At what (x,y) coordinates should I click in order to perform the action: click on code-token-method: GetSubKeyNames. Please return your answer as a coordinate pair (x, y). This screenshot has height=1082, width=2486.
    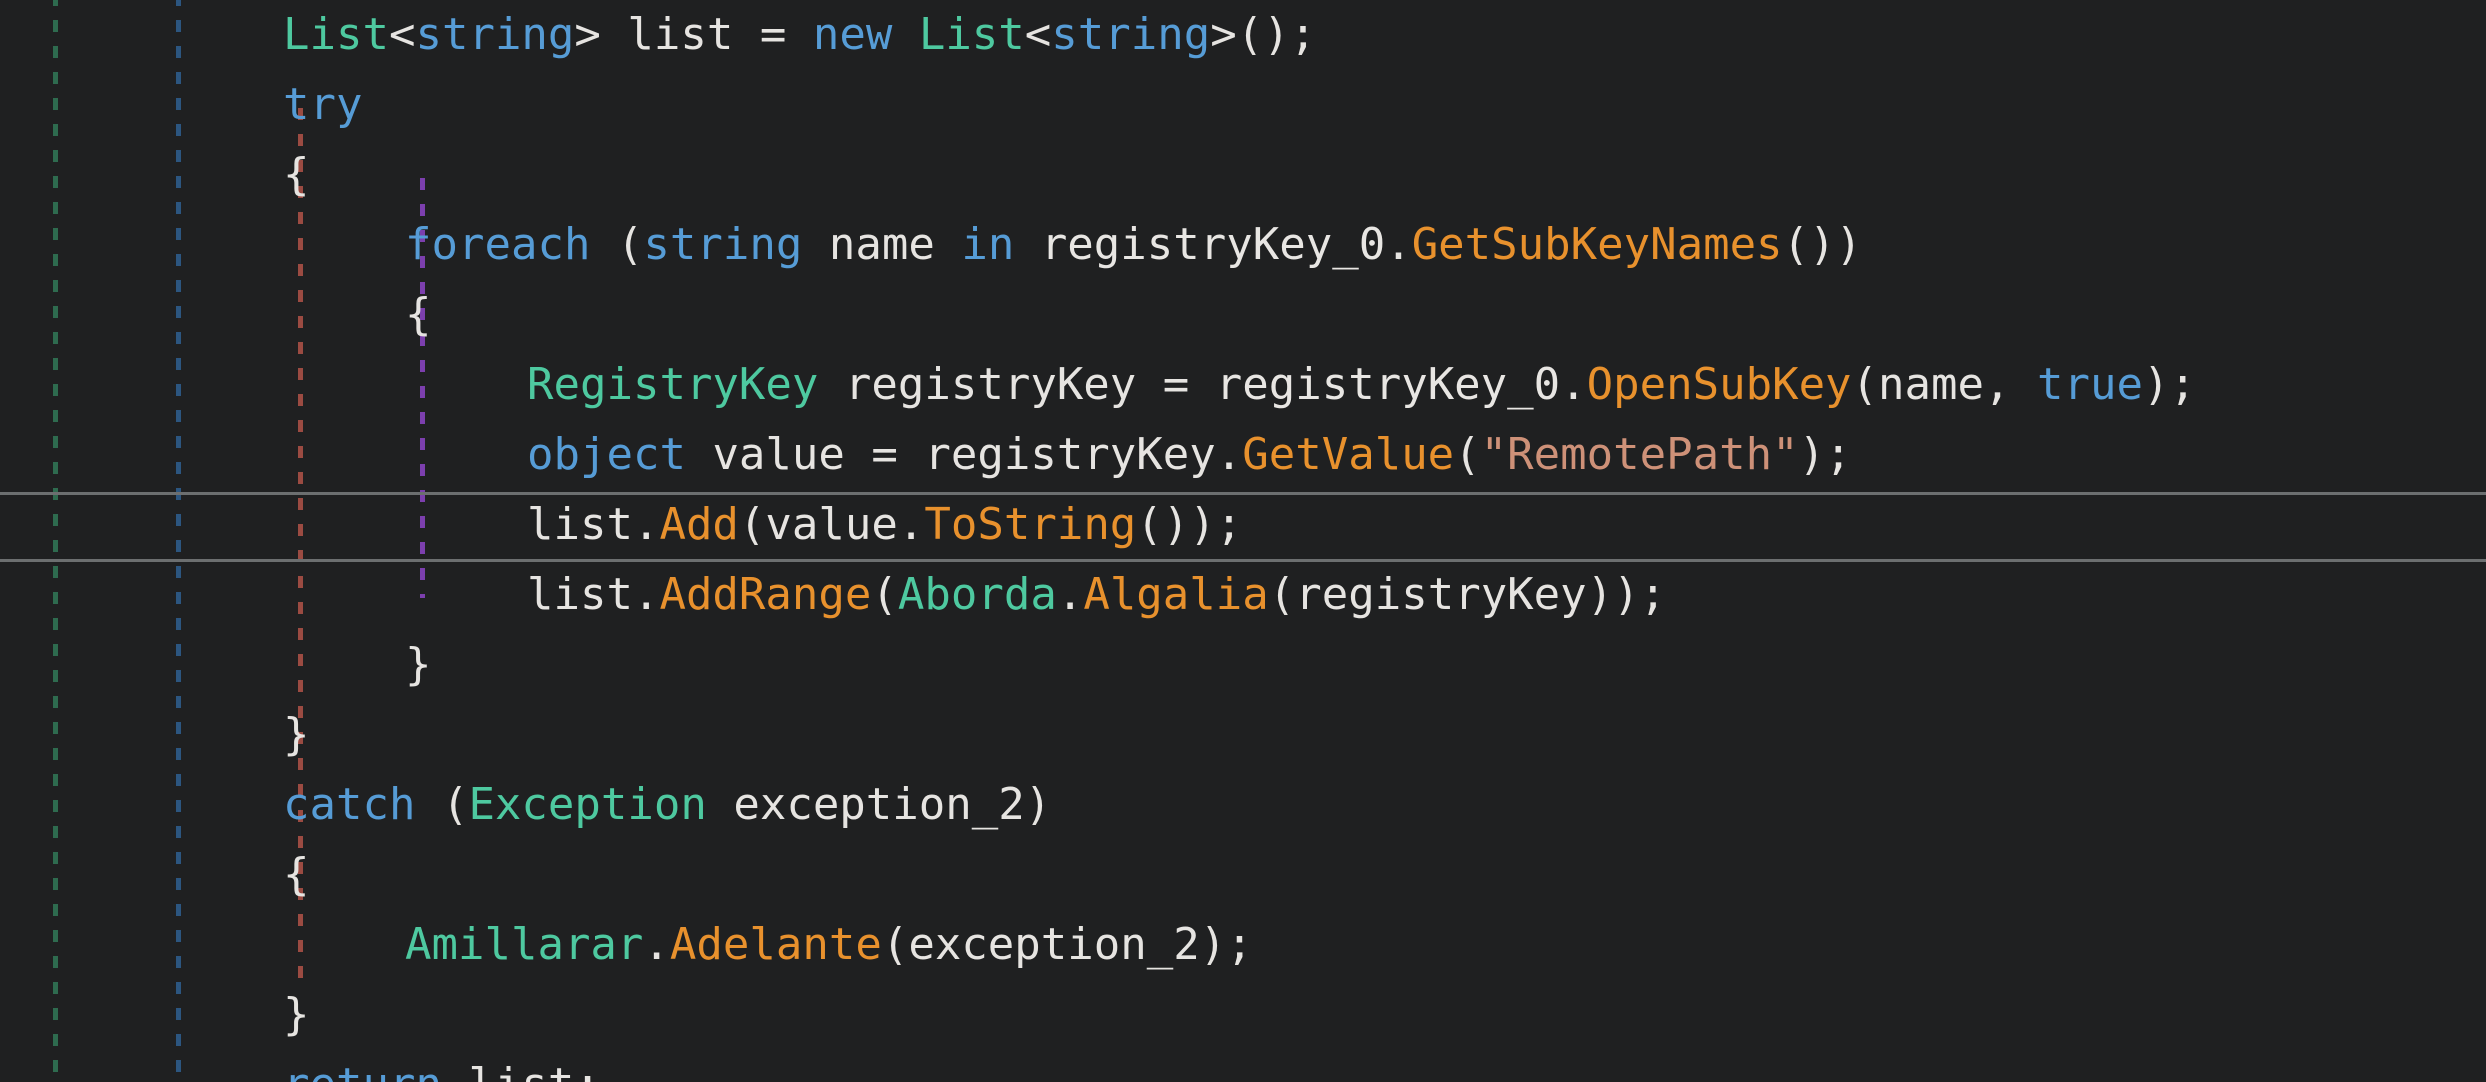
    Looking at the image, I should click on (1597, 244).